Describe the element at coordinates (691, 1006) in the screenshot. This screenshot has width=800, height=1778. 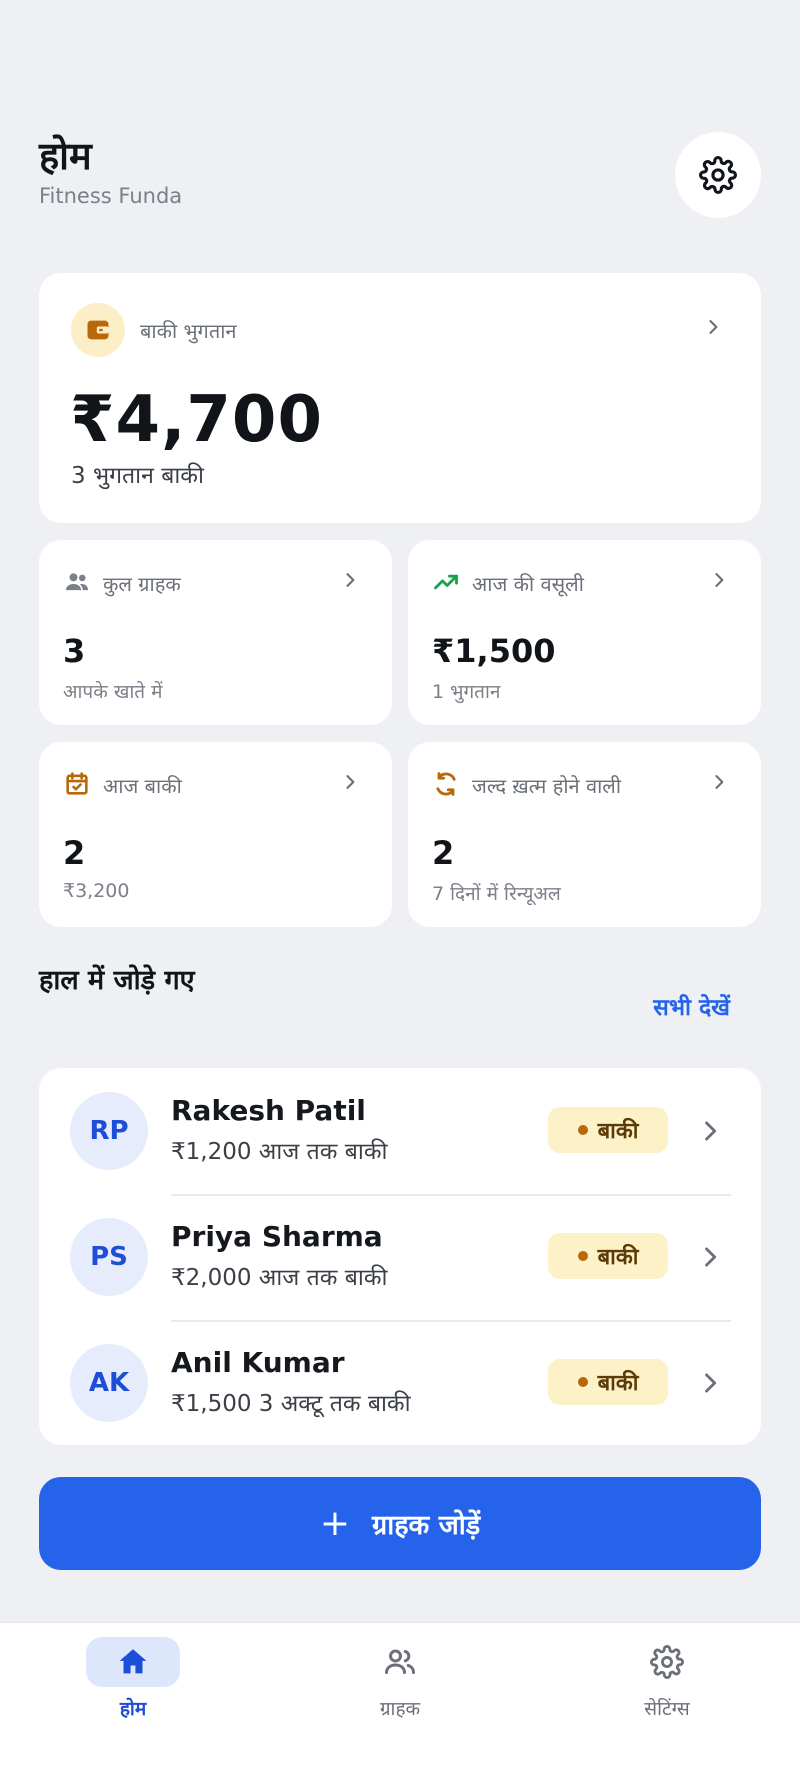
I see `see-all-link: सभी देखें` at that location.